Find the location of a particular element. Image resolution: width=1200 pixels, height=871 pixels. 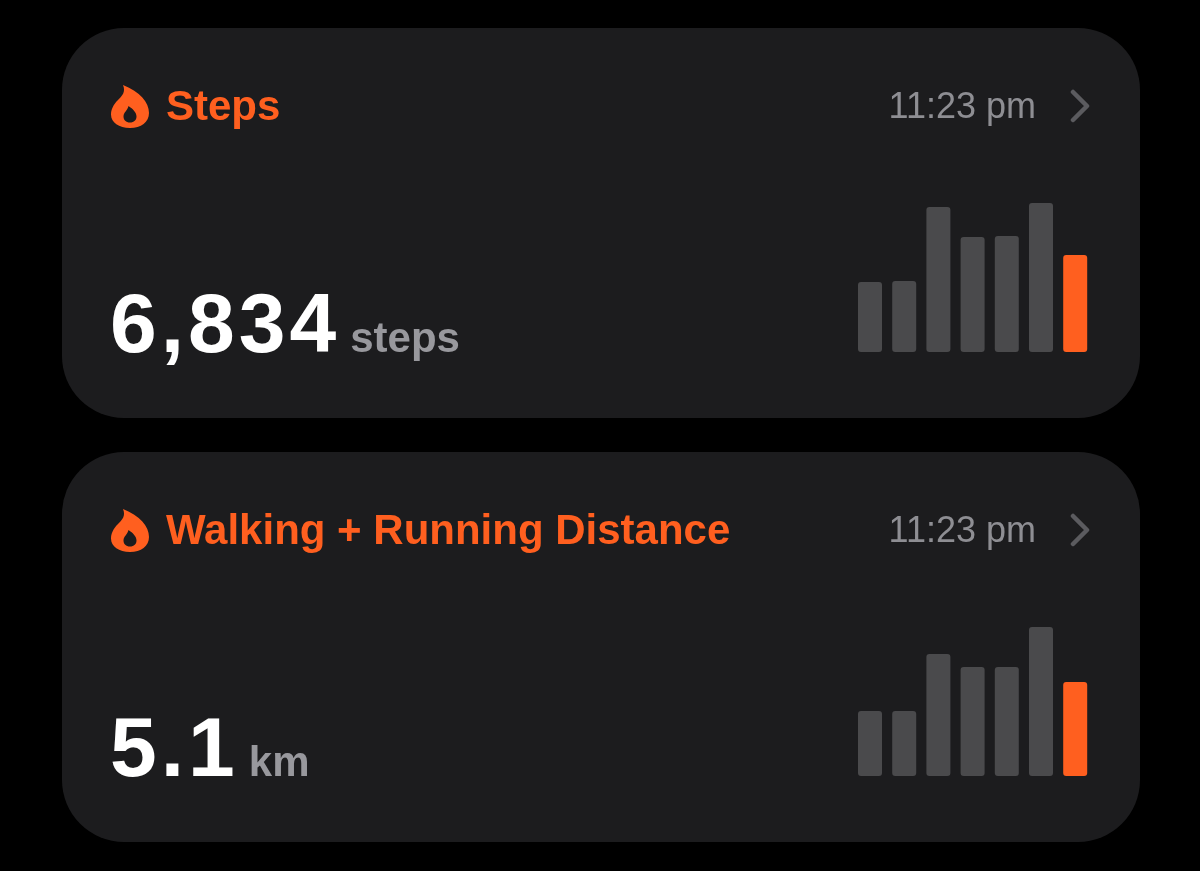

metric-unit: steps is located at coordinates (405, 338).